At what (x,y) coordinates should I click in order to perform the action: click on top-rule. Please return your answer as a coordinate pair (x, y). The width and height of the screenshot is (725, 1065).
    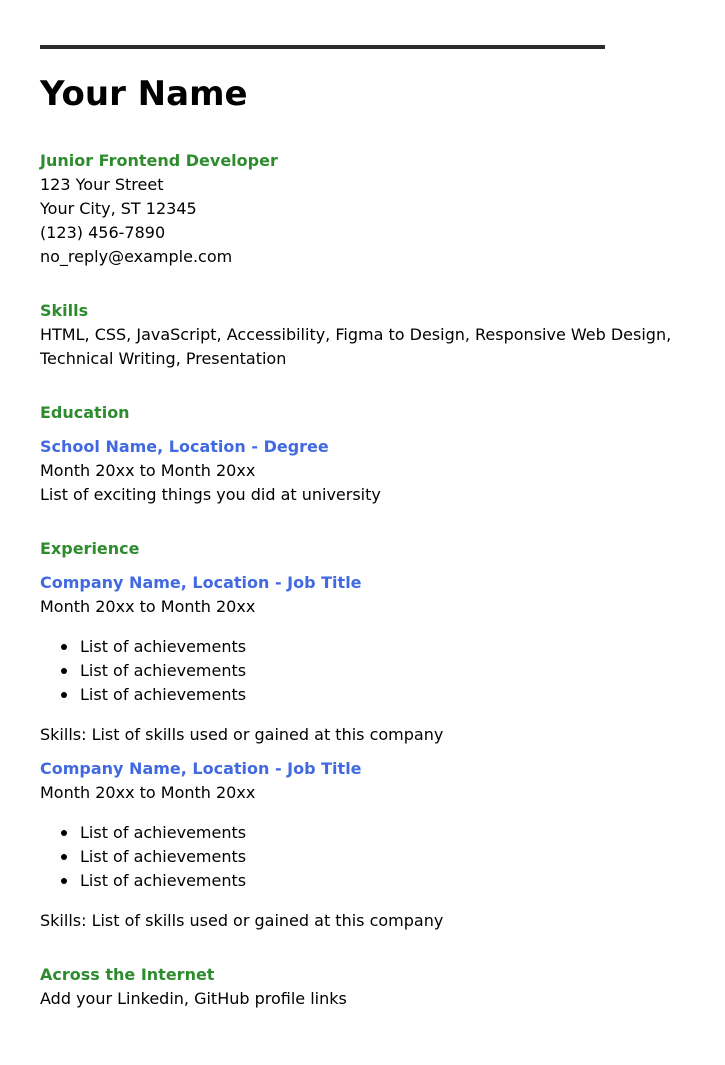
    Looking at the image, I should click on (322, 47).